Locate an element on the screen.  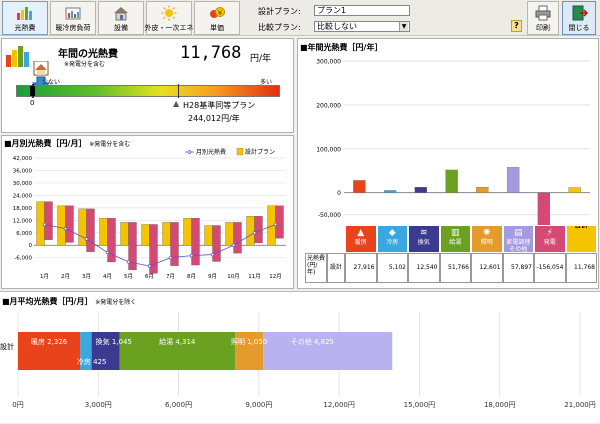
category-value-1: 5,102 is located at coordinates (392, 268).